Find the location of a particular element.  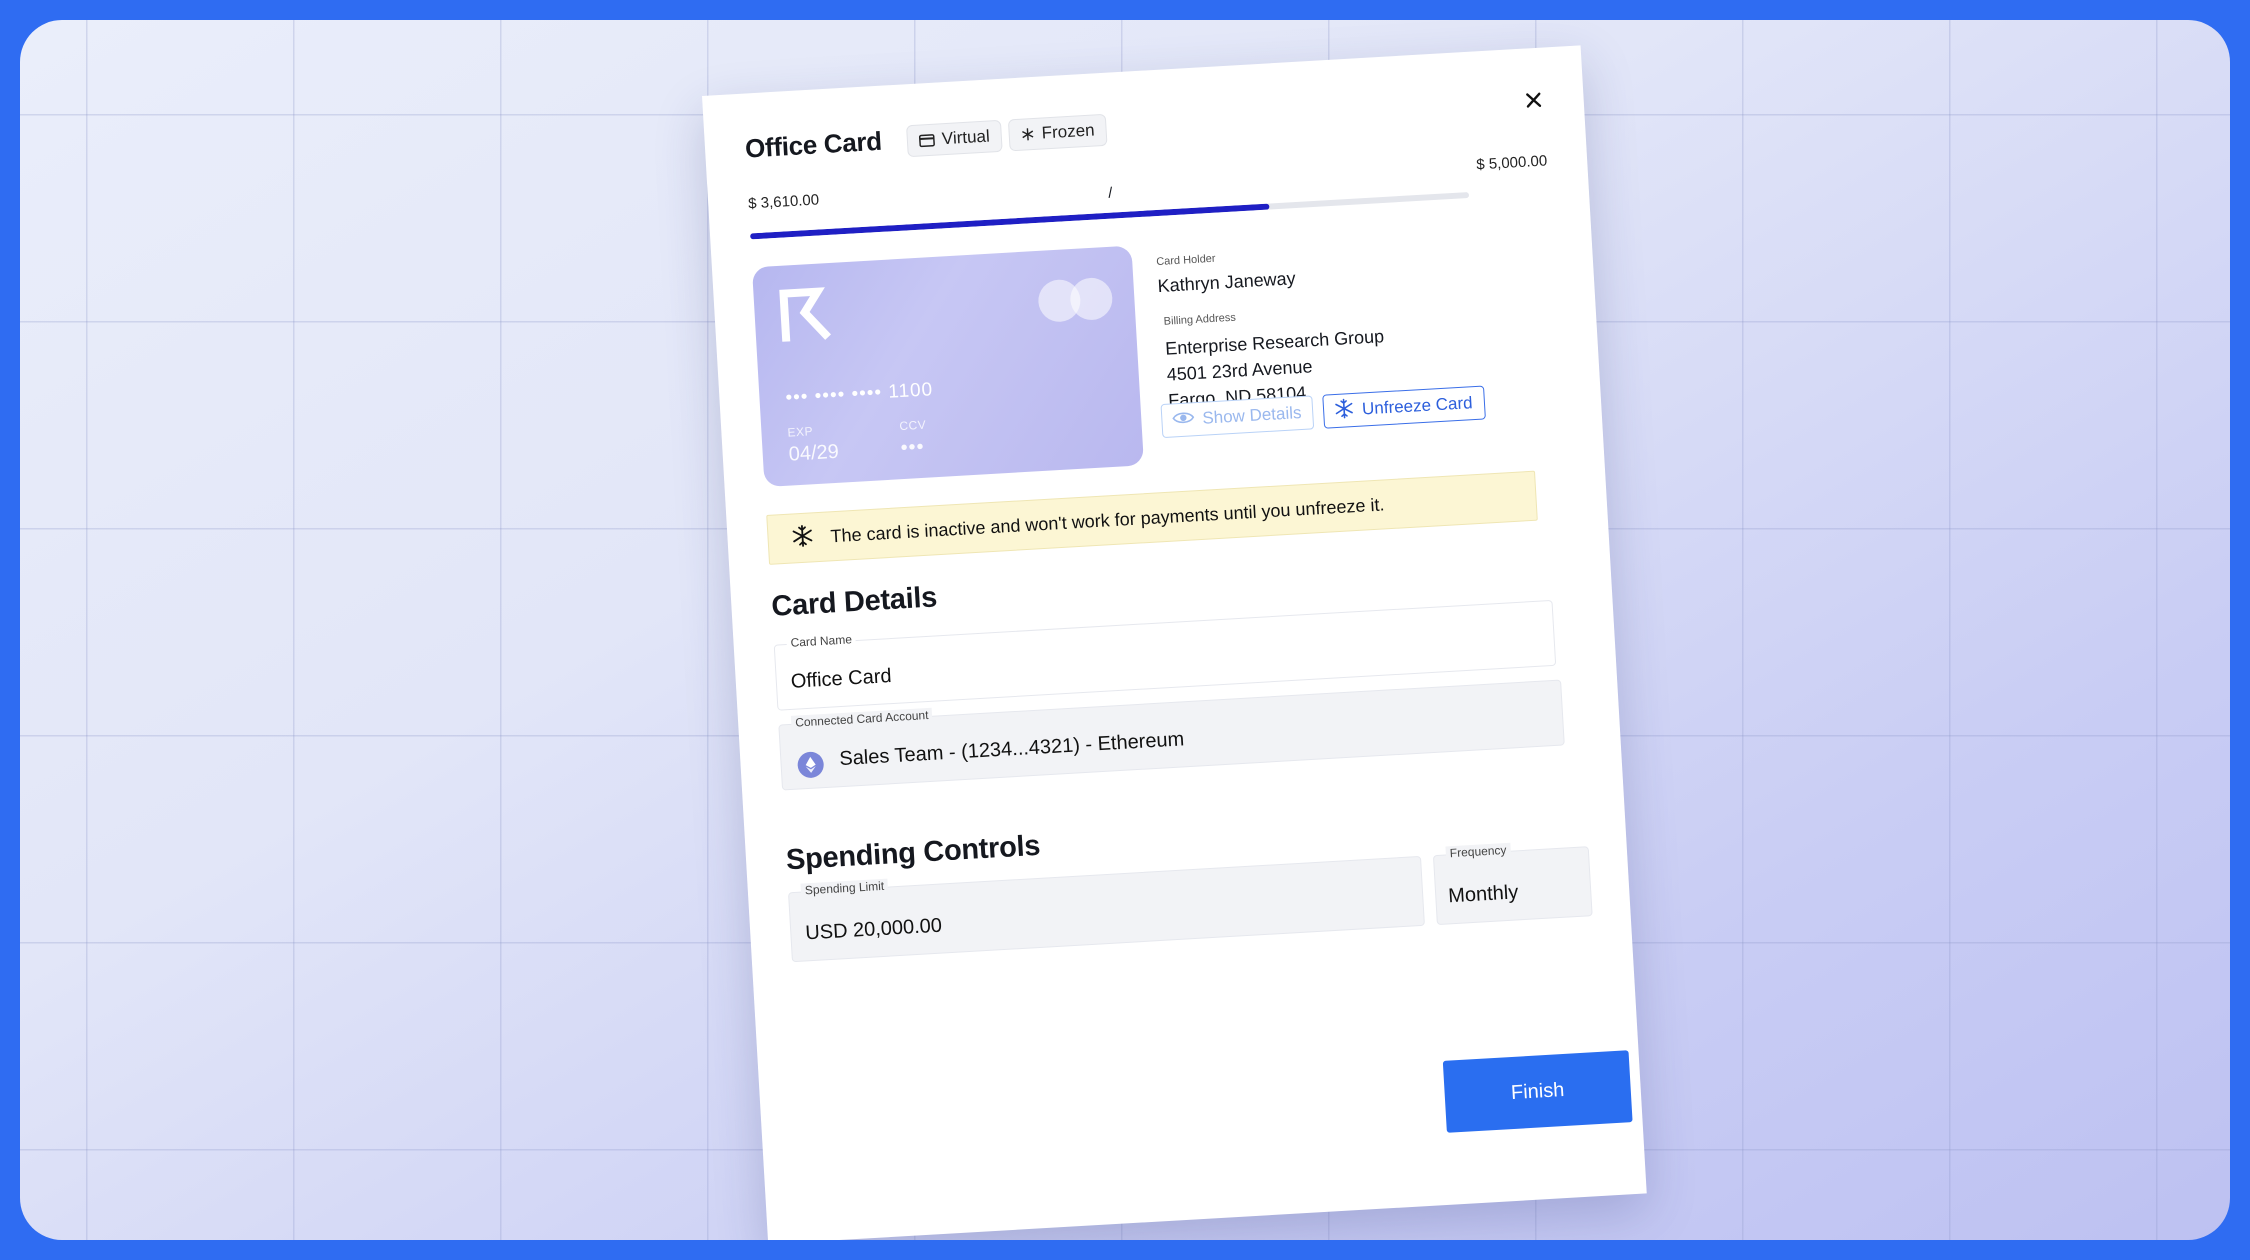

brand-logo-icon is located at coordinates (807, 317).